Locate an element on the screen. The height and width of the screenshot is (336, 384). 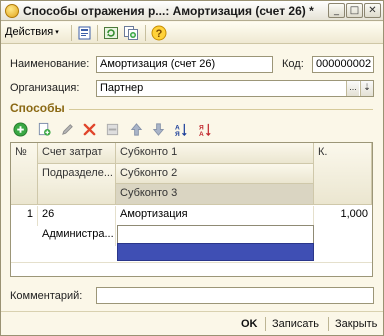
move-up-icon is located at coordinates (136, 129).